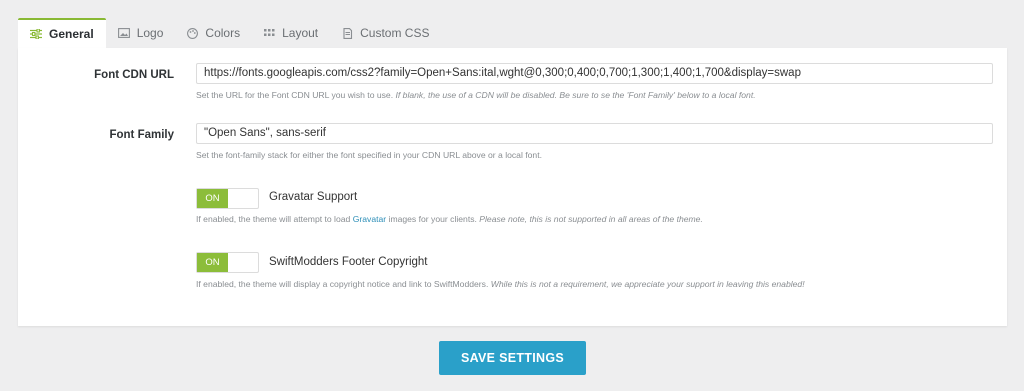 This screenshot has width=1024, height=391. I want to click on sliders-icon, so click(36, 34).